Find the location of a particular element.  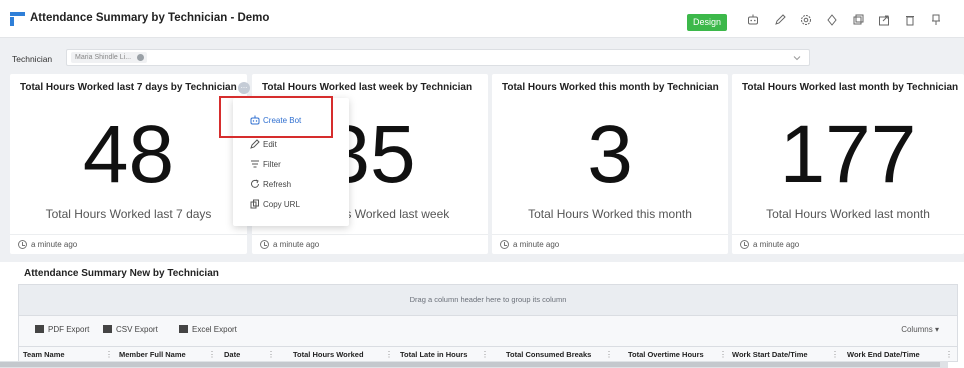

column-header: Total Overtime Hours is located at coordinates (666, 354).